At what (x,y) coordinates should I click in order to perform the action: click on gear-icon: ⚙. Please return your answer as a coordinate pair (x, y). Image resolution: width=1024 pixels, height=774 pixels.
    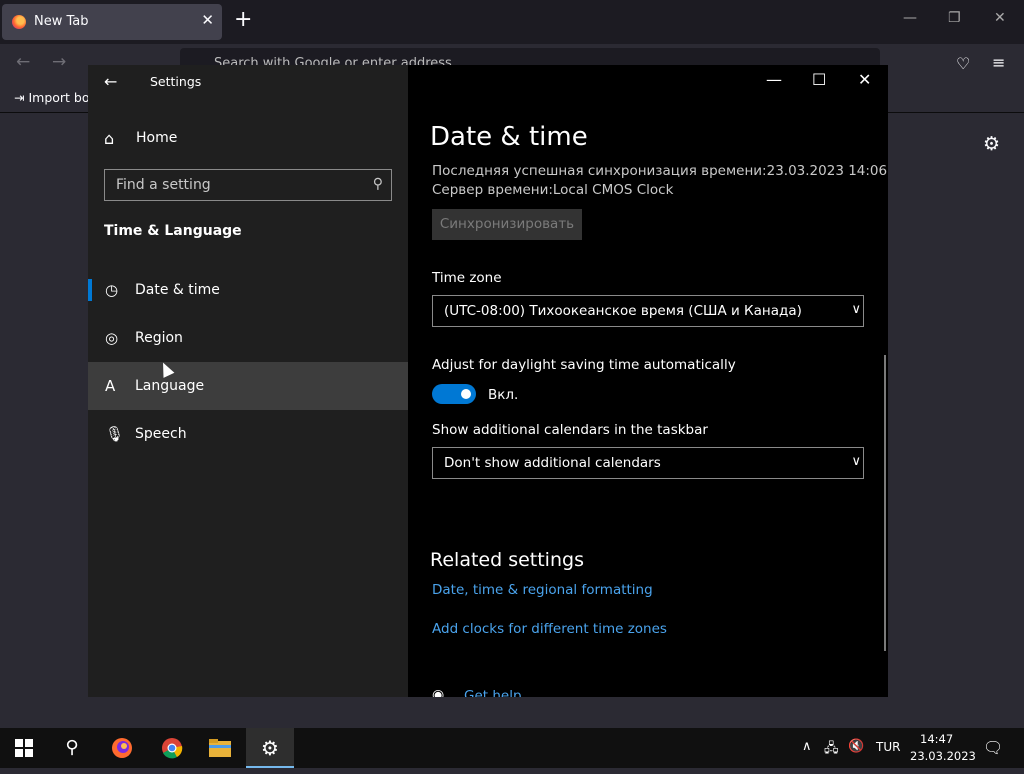
    Looking at the image, I should click on (270, 748).